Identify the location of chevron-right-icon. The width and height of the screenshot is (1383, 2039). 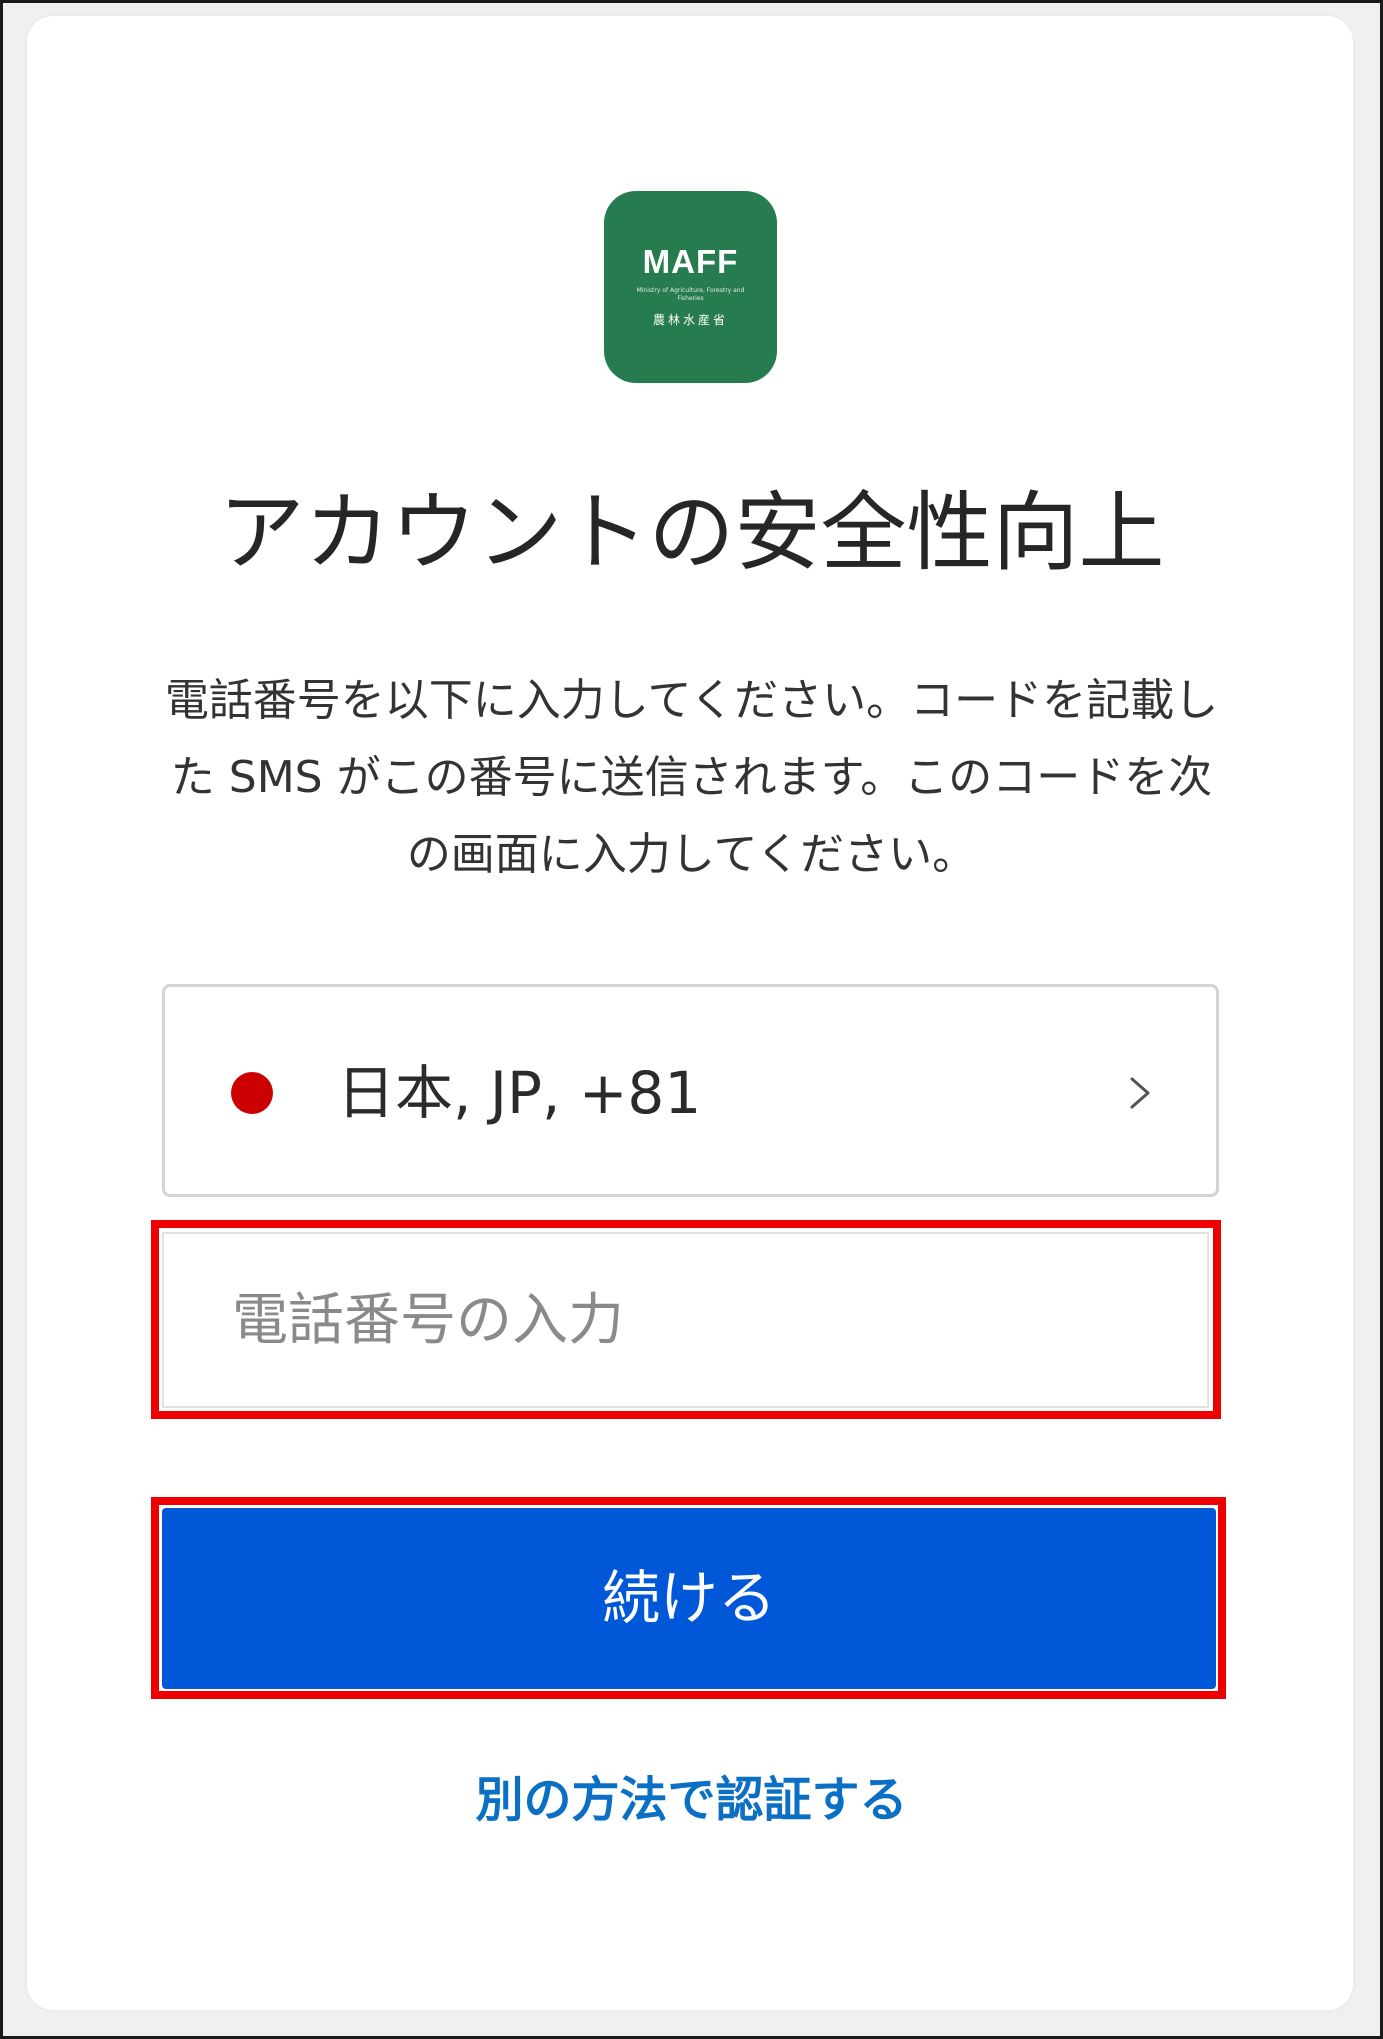
(1140, 1093).